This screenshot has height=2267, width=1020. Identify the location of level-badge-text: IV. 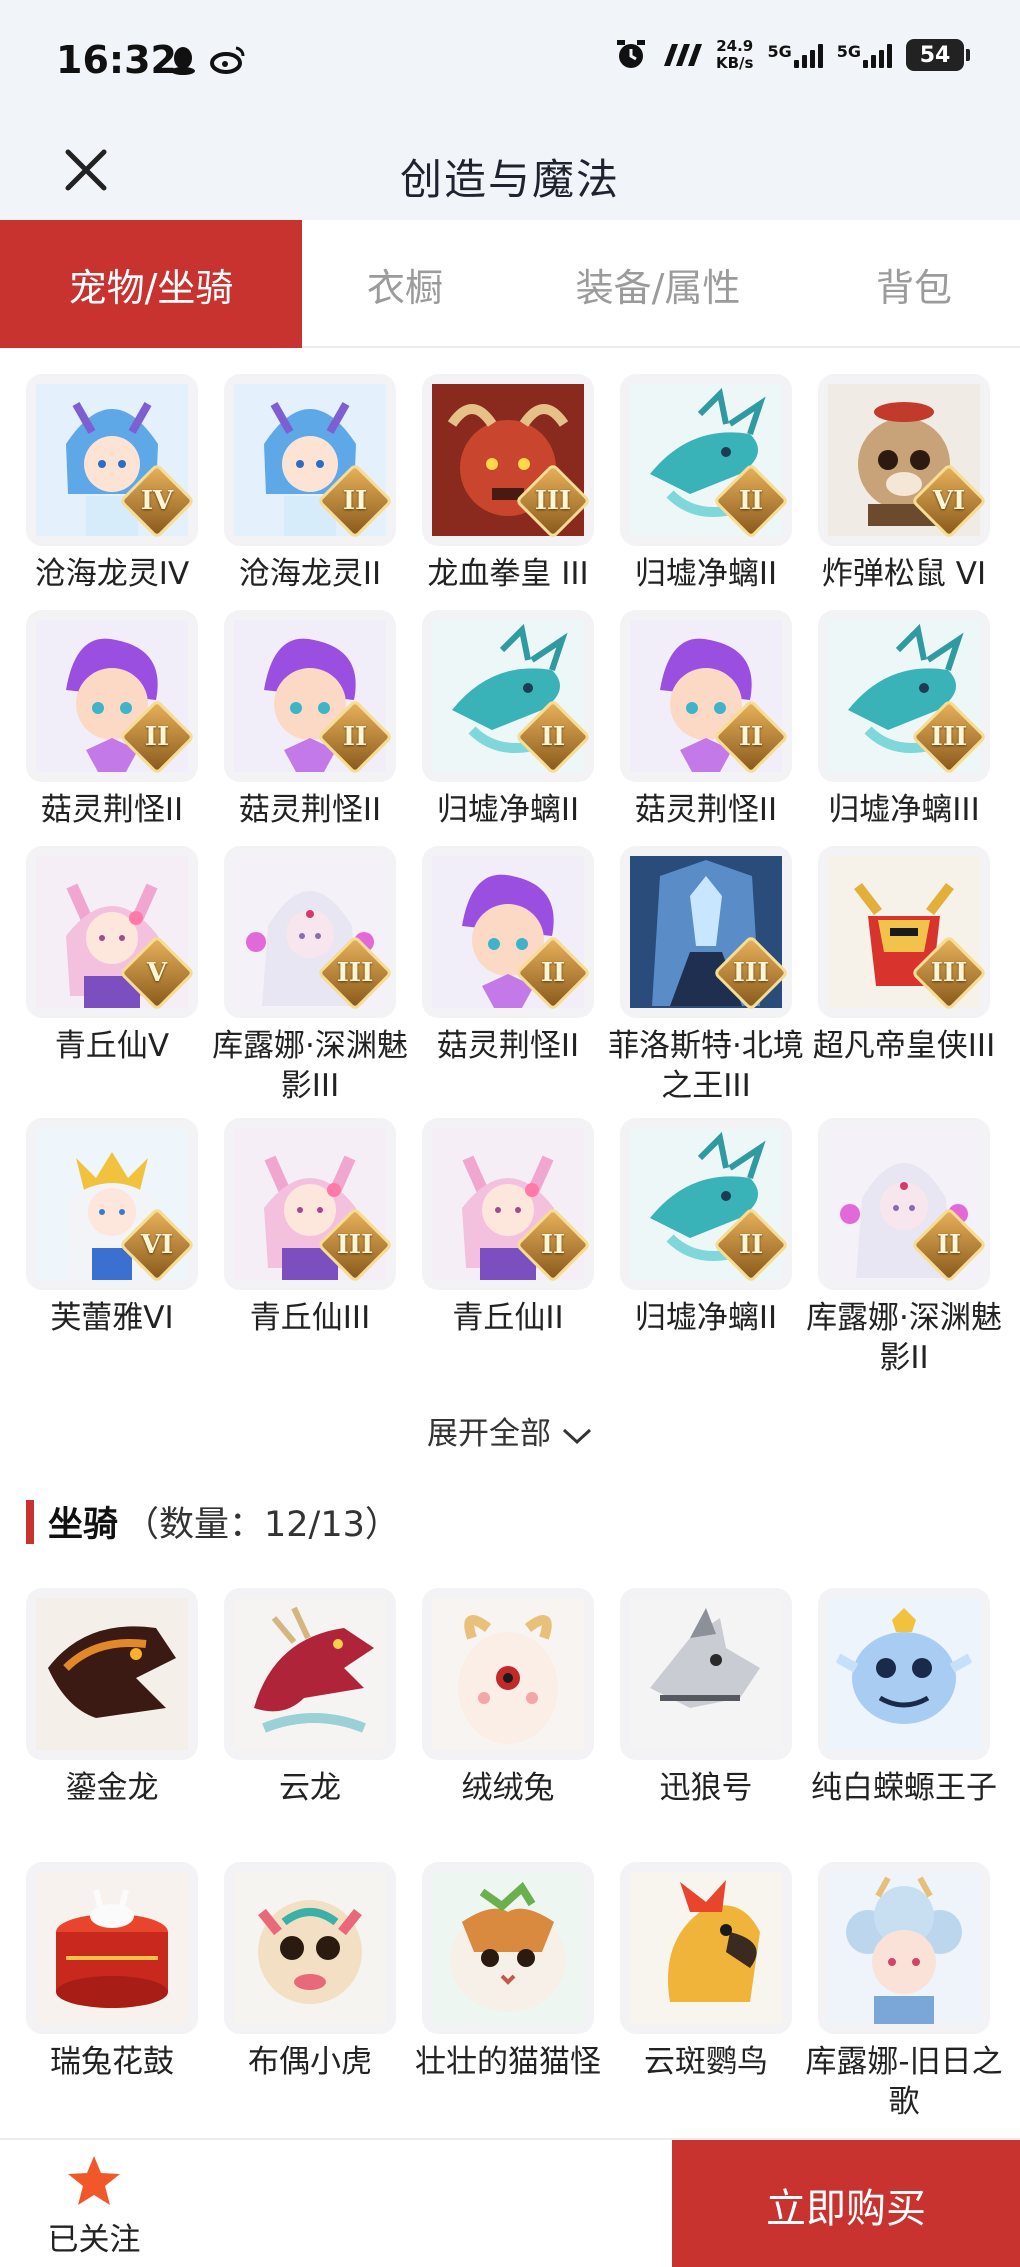
(157, 501).